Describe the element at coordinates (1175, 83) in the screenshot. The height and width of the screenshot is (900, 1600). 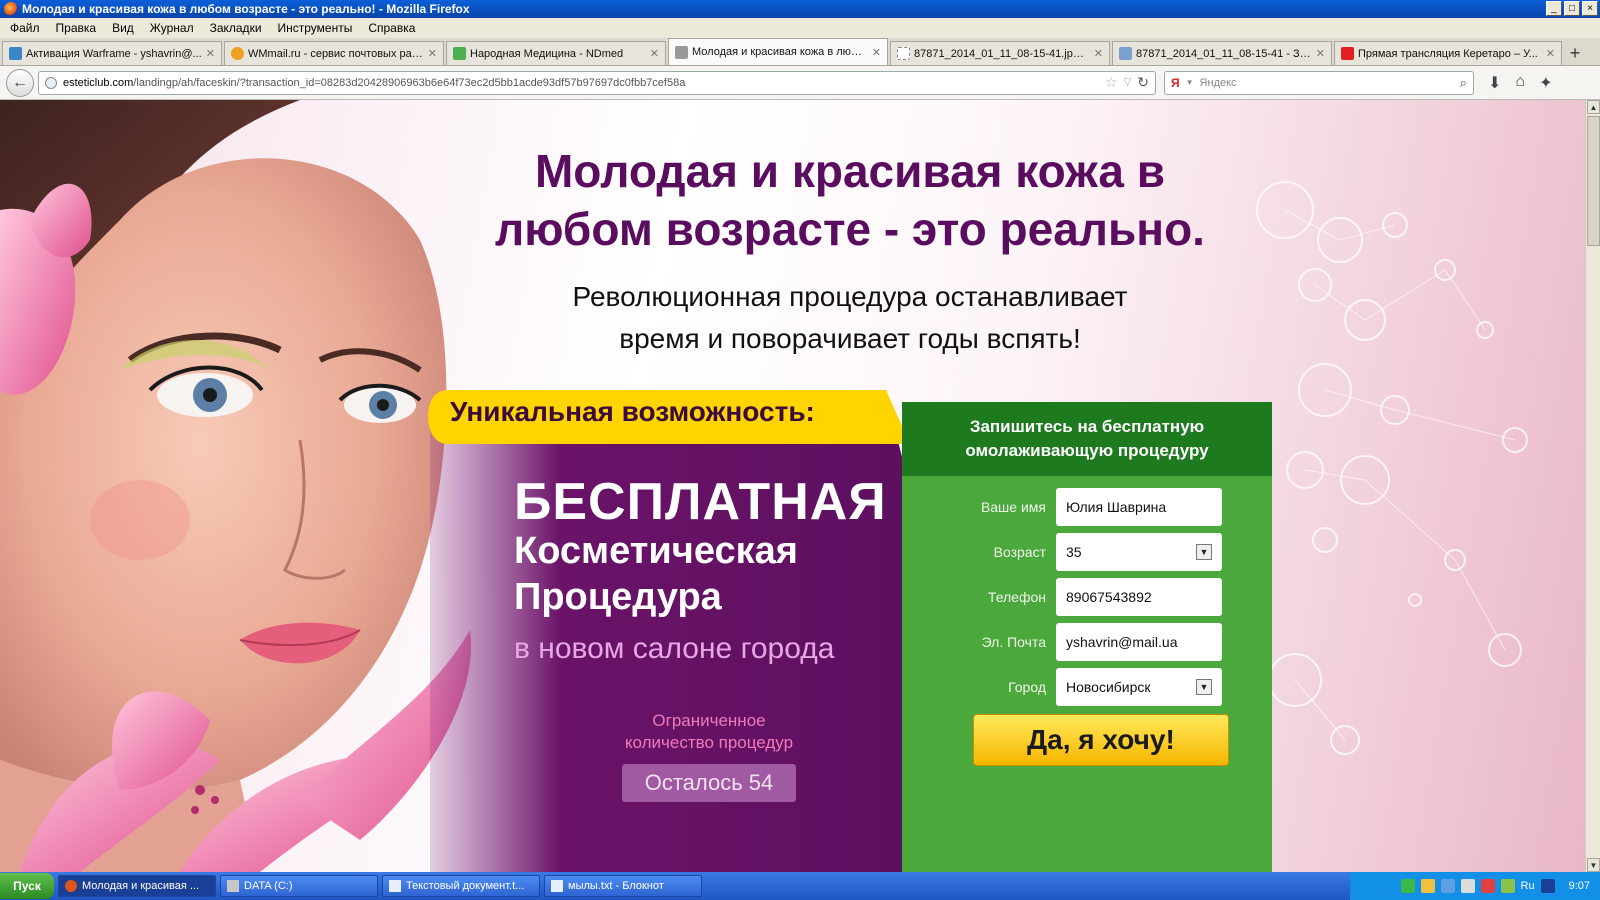
I see `yandex-logo-icon: Я` at that location.